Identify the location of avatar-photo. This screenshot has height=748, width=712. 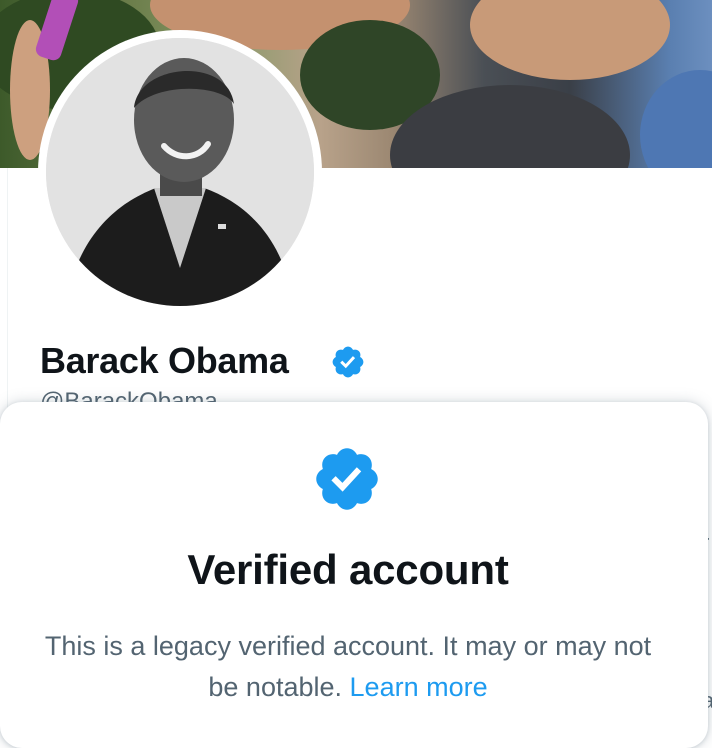
(180, 172).